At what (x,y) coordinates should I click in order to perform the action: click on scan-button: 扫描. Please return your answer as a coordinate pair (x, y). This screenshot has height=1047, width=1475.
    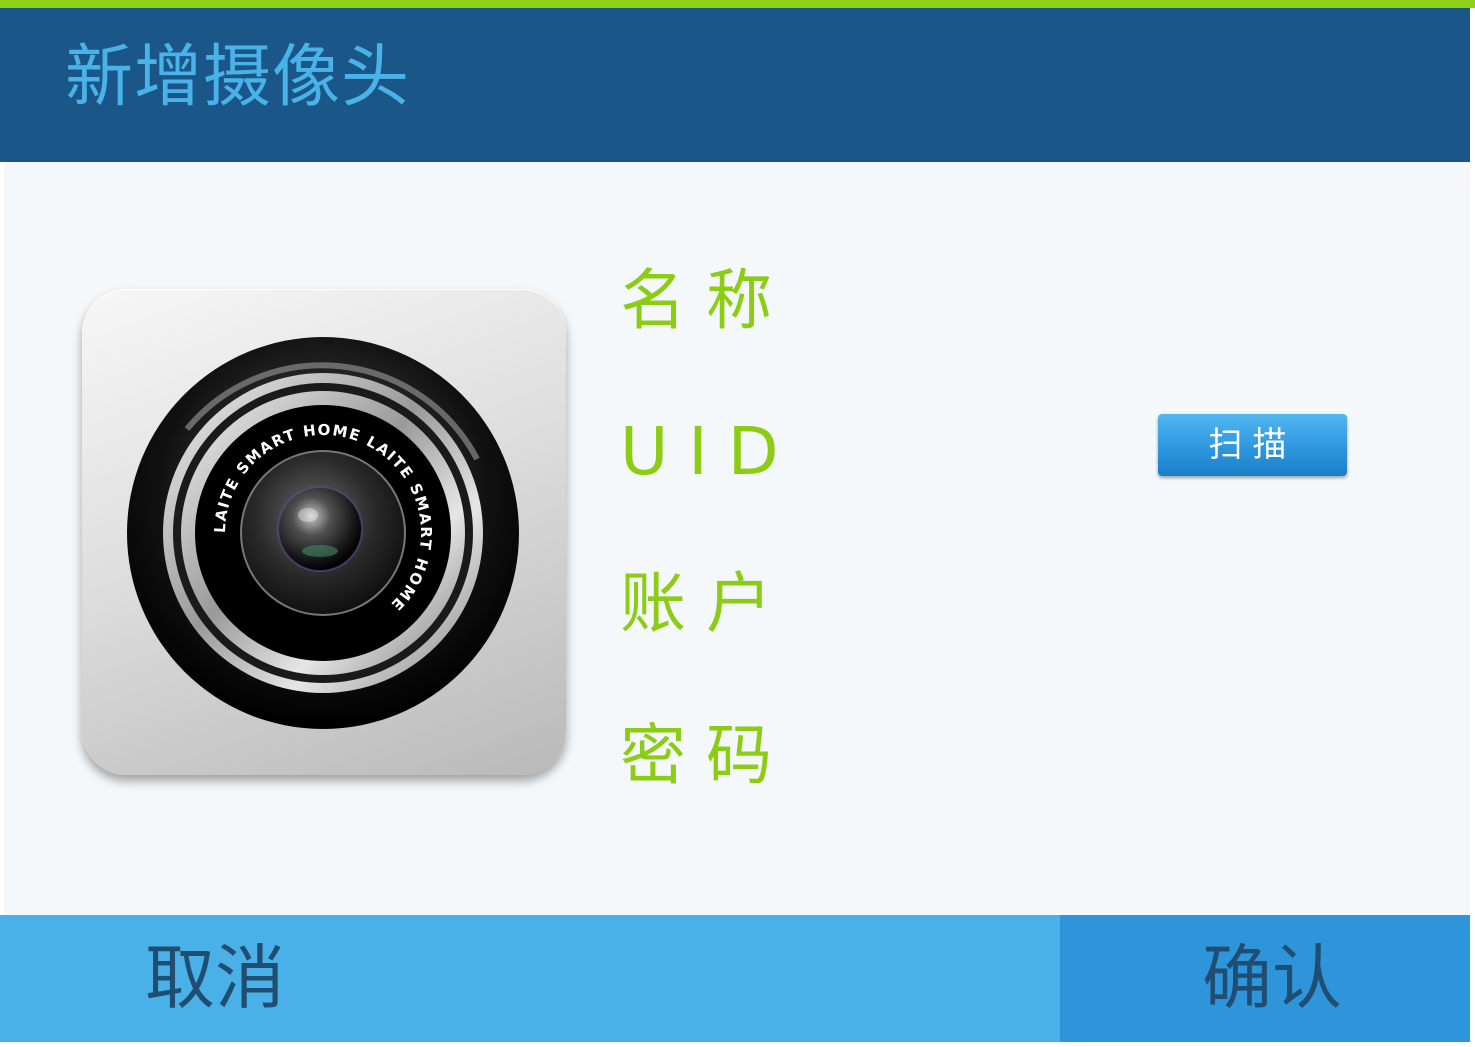
    Looking at the image, I should click on (1252, 445).